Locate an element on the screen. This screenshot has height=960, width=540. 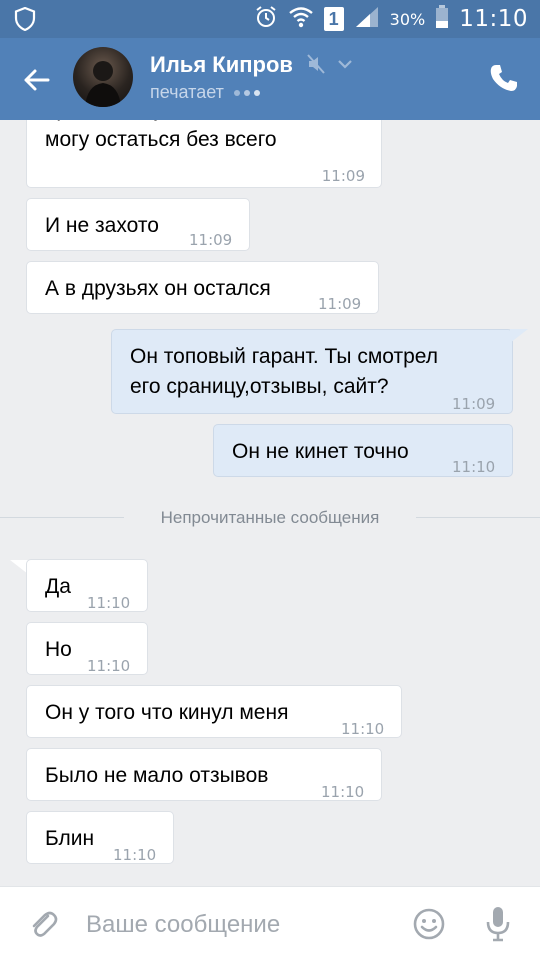
message-text: И не захото is located at coordinates (102, 225).